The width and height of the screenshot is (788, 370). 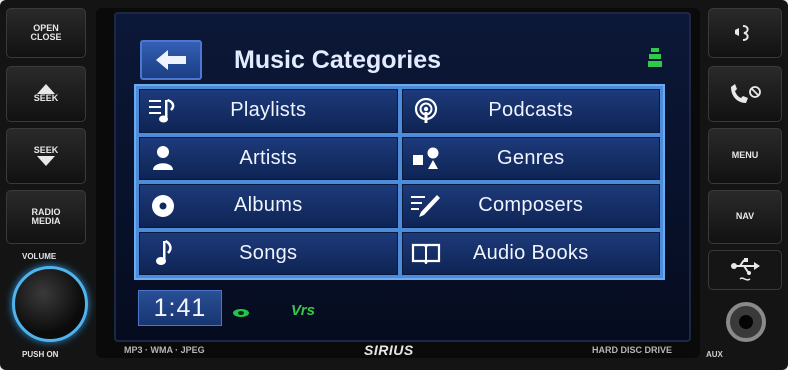 I want to click on category-label: Audio Books, so click(x=530, y=252).